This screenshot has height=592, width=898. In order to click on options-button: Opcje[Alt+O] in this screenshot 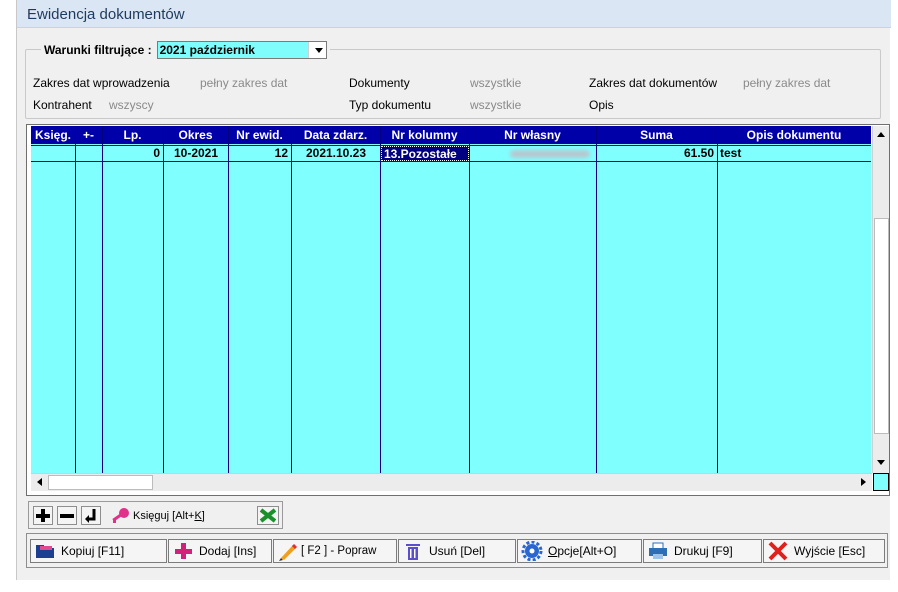, I will do `click(579, 551)`.